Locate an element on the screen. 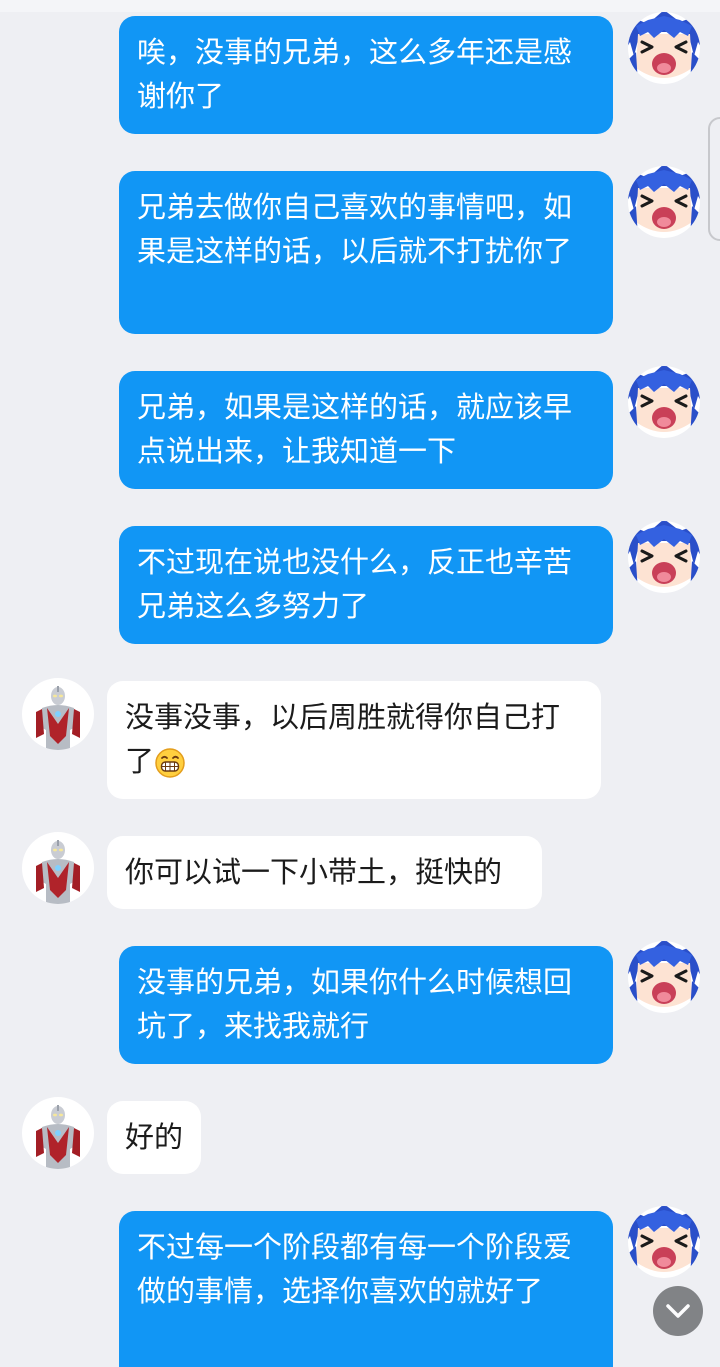 The width and height of the screenshot is (720, 1367). message-text: 不过每一个阶段都有每一个阶段爱做的事情，选择你喜欢的就好了 is located at coordinates (355, 1269).